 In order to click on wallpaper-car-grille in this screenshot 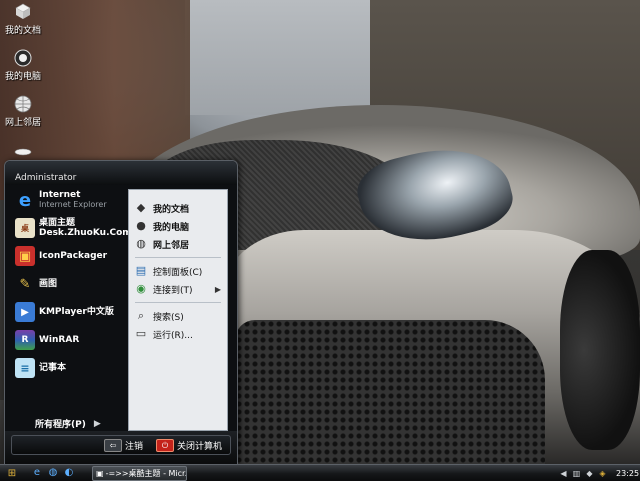, I will do `click(390, 392)`.